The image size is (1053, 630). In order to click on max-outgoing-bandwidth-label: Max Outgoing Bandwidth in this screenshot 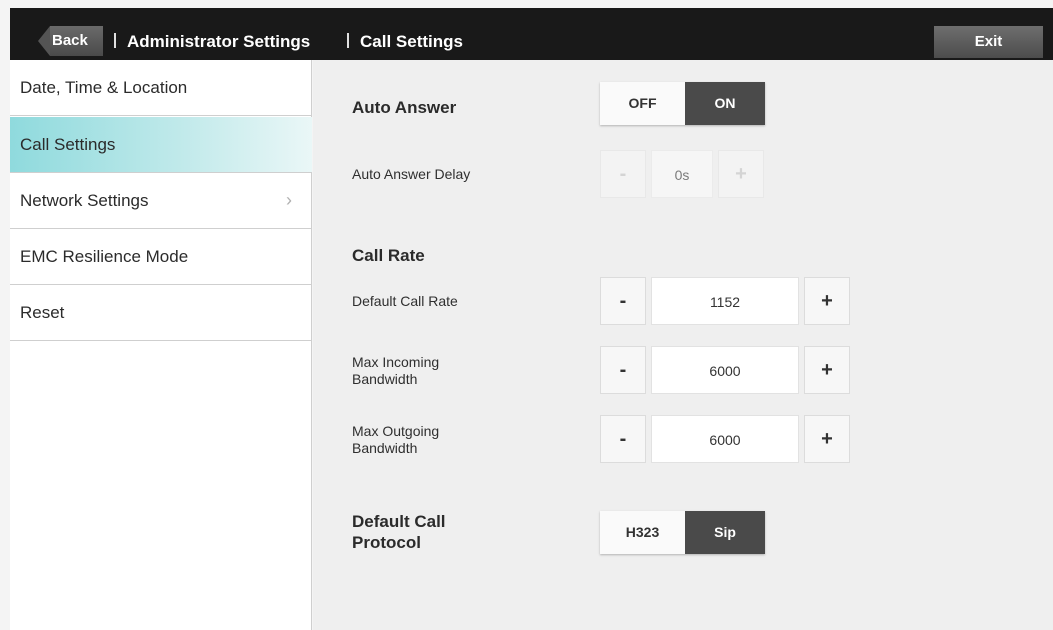, I will do `click(395, 440)`.